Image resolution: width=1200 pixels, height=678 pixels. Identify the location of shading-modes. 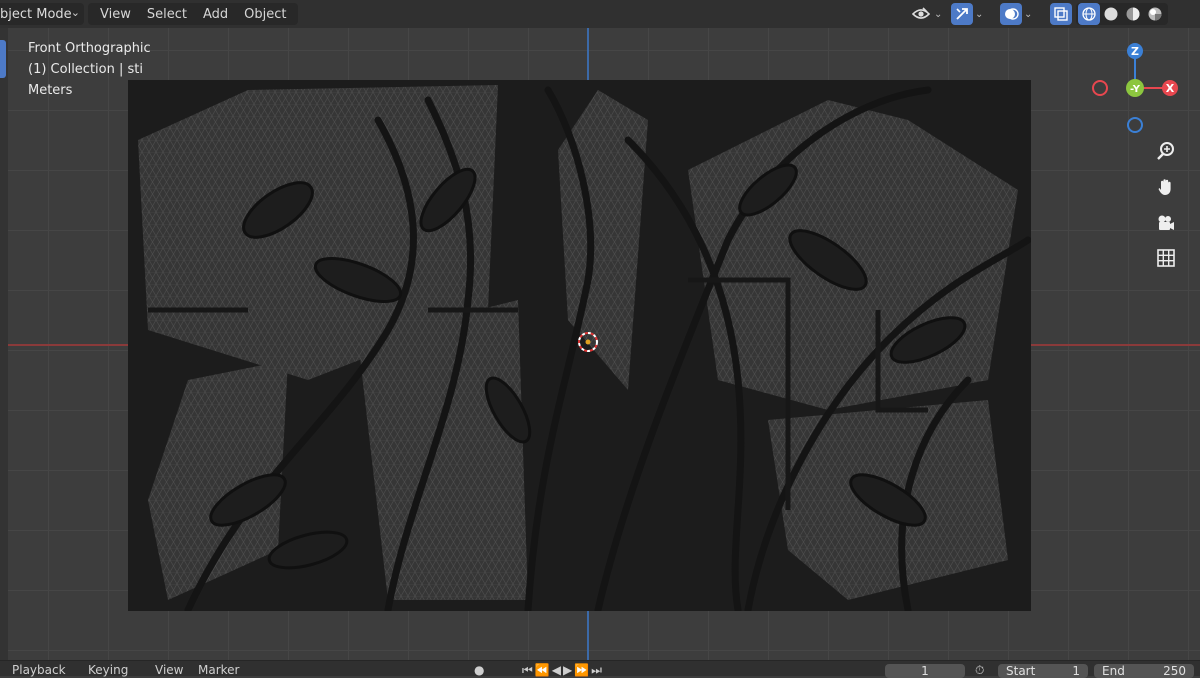
(1122, 14).